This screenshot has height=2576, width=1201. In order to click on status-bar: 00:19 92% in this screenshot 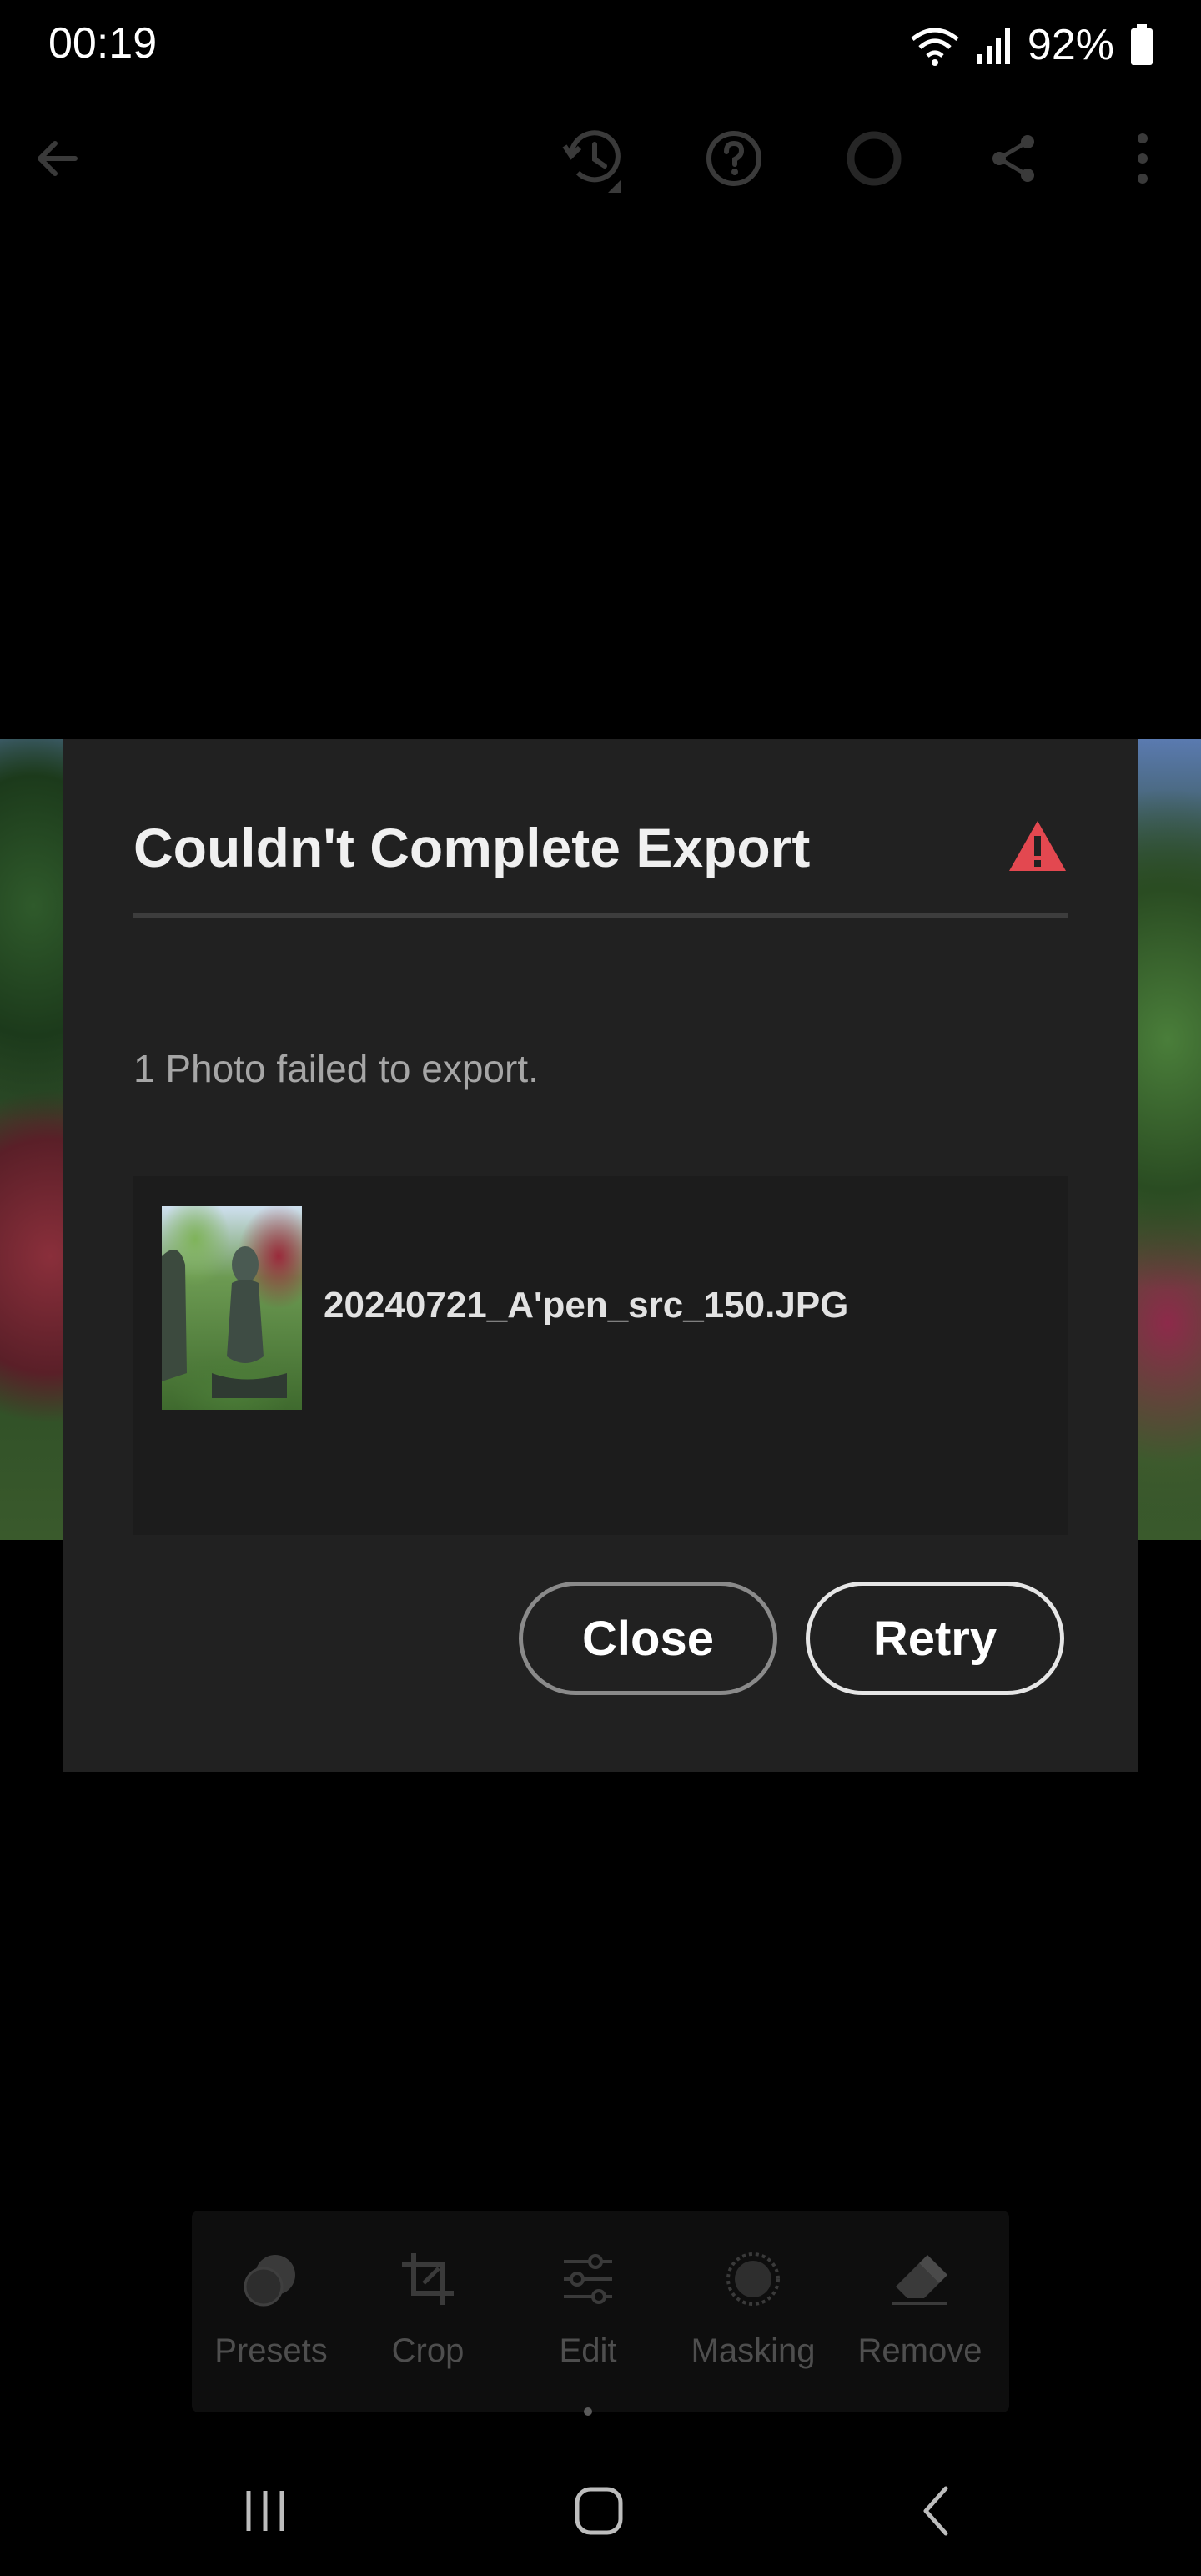, I will do `click(601, 46)`.